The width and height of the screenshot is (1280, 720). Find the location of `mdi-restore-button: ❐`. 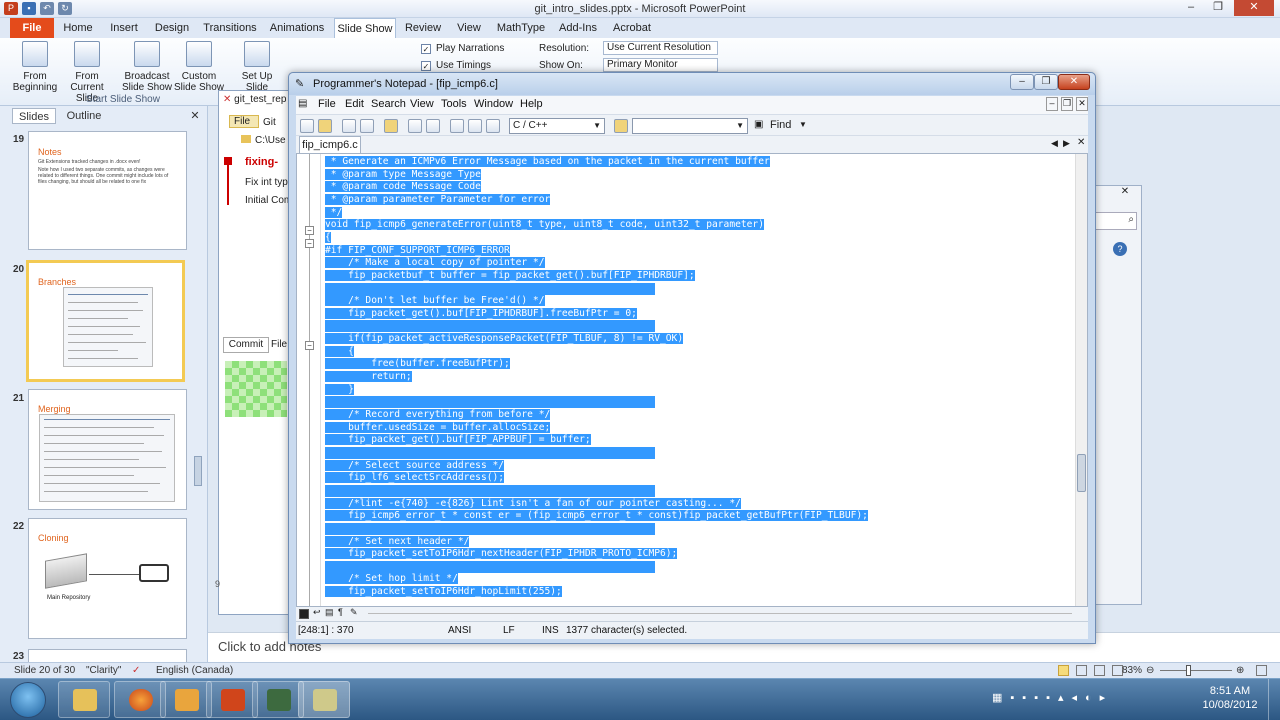

mdi-restore-button: ❐ is located at coordinates (1067, 104).